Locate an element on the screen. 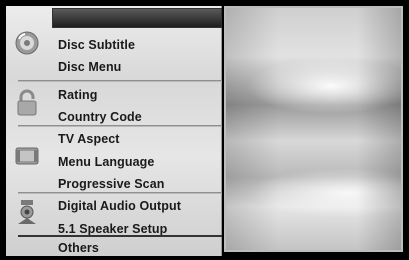 The height and width of the screenshot is (260, 409). menu-item-disc-subtitle: Disc Subtitle is located at coordinates (138, 45).